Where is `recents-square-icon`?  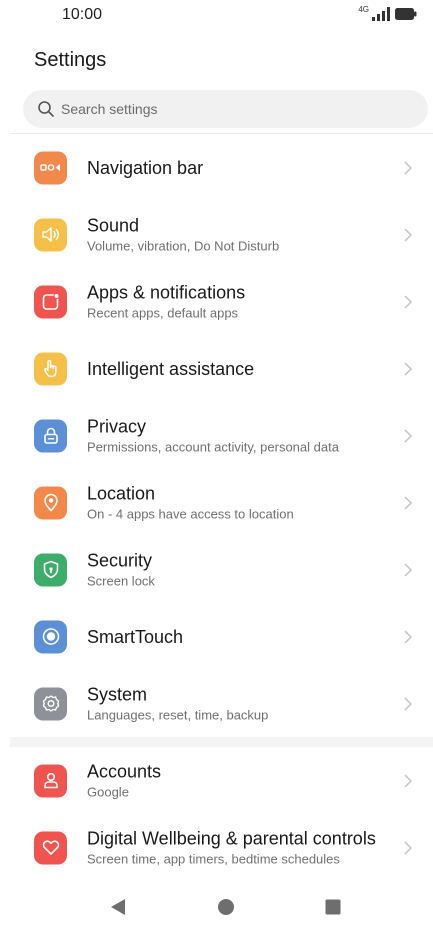 recents-square-icon is located at coordinates (333, 907).